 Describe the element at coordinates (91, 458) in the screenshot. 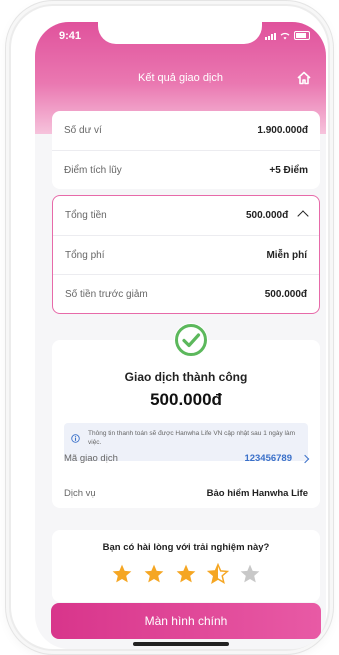

I see `txid-label: Mã giao dịch` at that location.